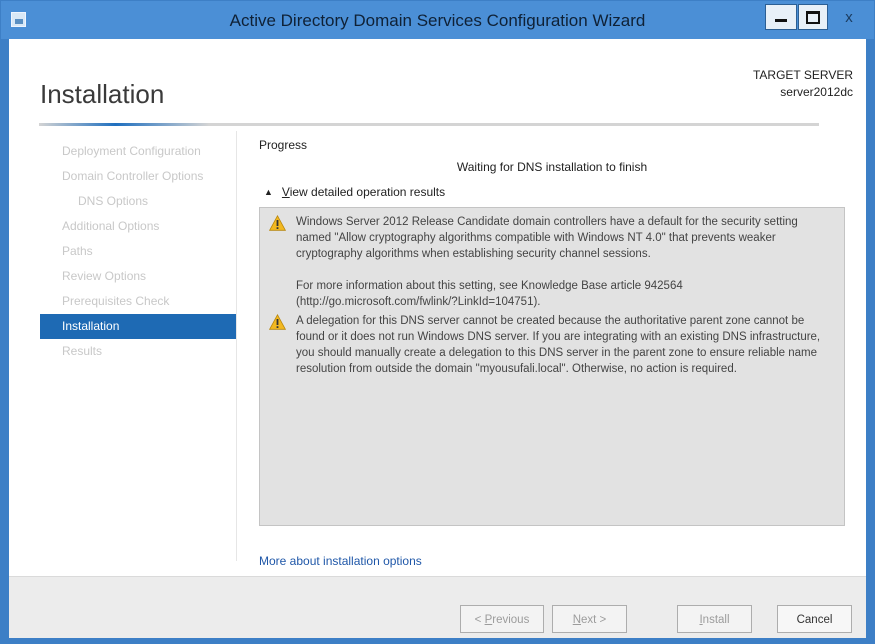  I want to click on nav-item-results: Results, so click(82, 351).